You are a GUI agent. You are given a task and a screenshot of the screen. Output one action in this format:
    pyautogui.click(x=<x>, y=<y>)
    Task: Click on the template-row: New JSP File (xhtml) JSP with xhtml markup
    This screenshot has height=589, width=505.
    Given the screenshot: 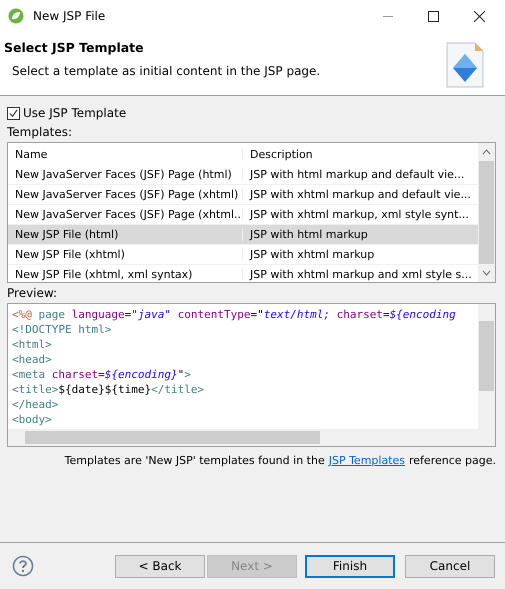 What is the action you would take?
    pyautogui.click(x=243, y=255)
    